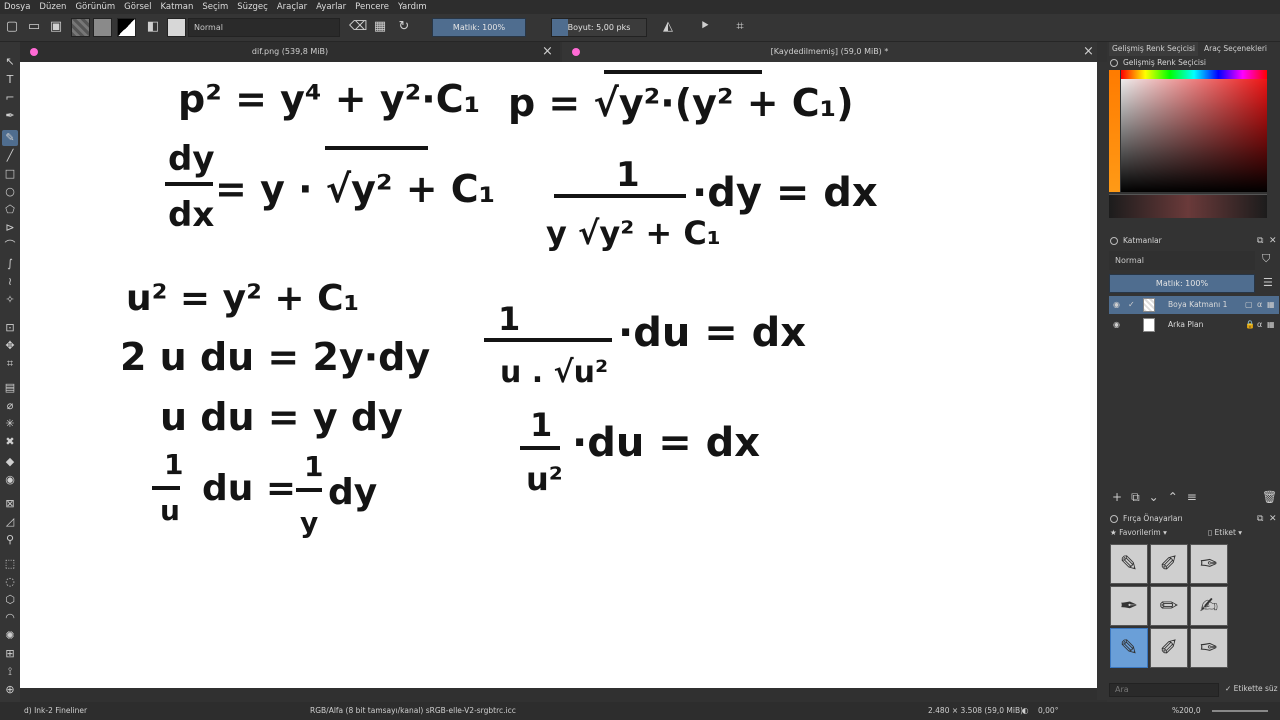  What do you see at coordinates (264, 27) in the screenshot?
I see `blend-mode-select: Normal` at bounding box center [264, 27].